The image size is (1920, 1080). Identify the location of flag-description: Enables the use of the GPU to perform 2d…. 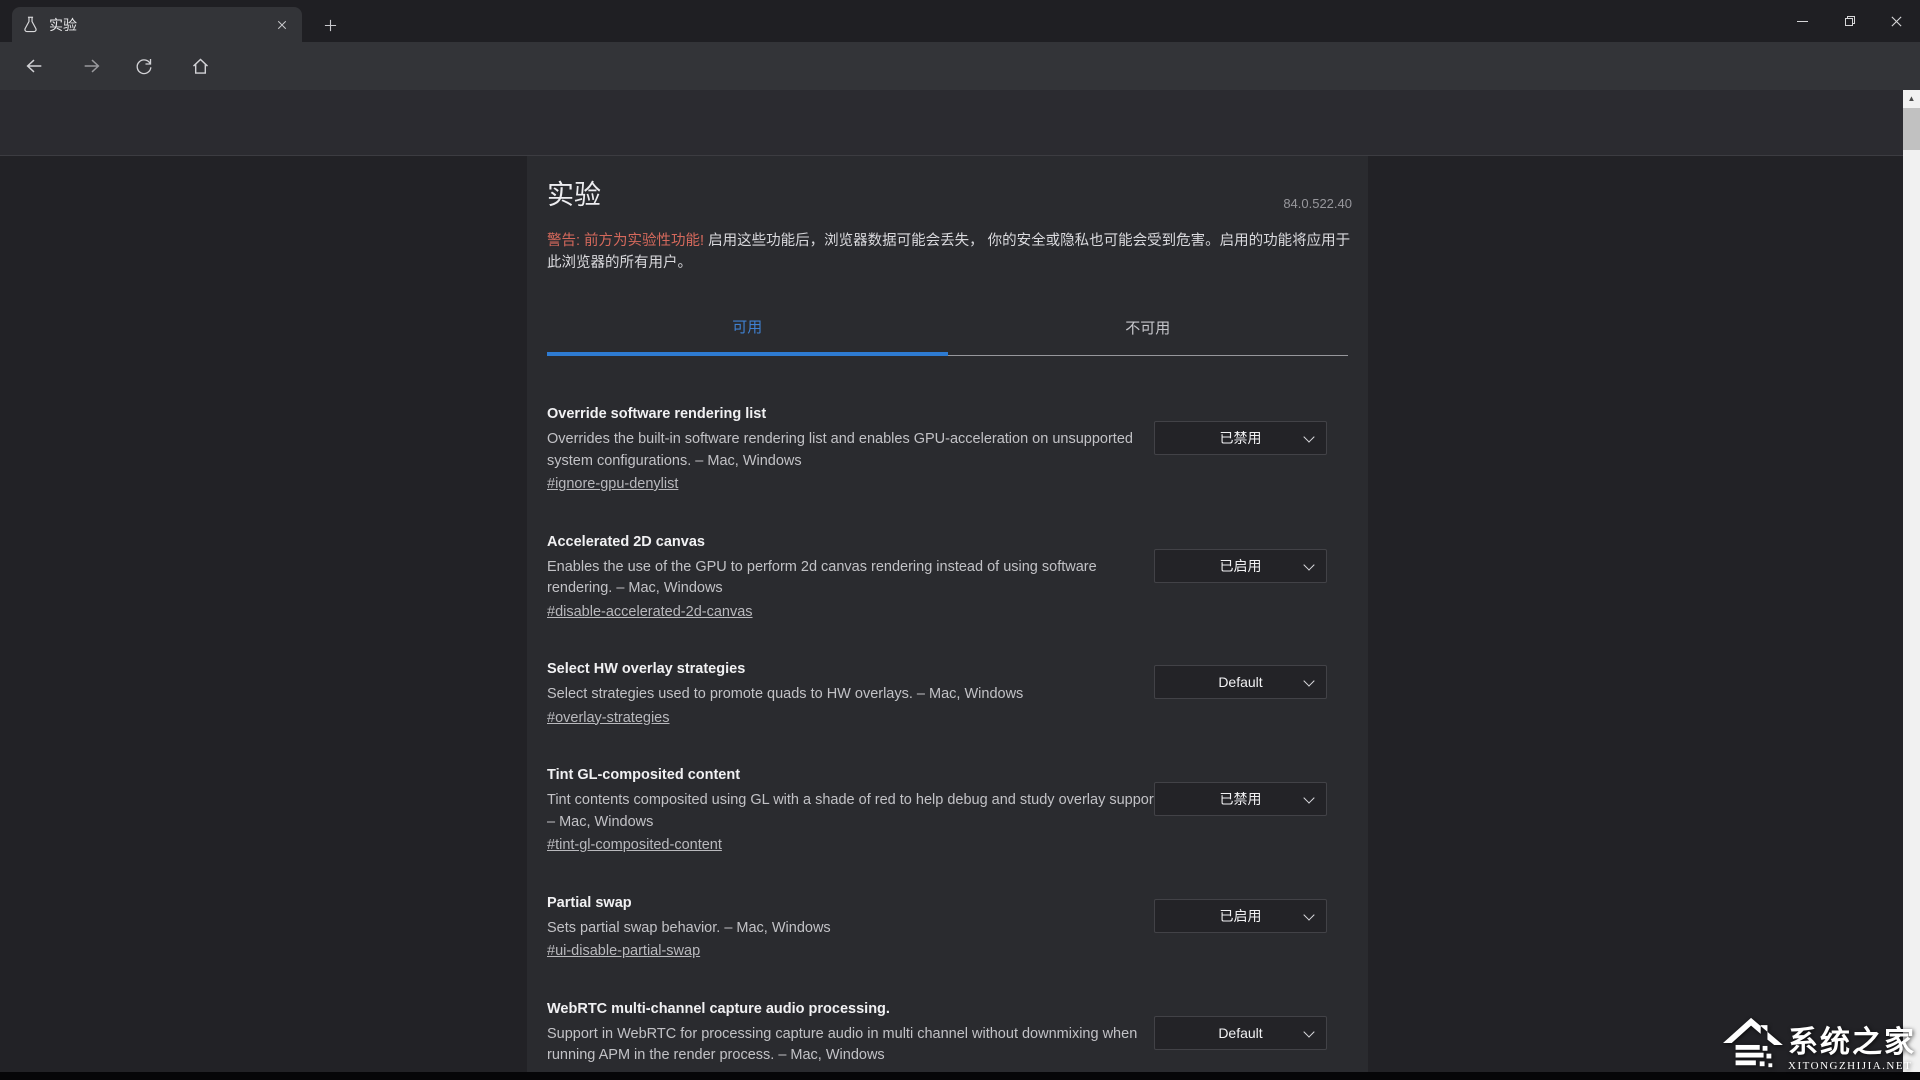
(822, 577).